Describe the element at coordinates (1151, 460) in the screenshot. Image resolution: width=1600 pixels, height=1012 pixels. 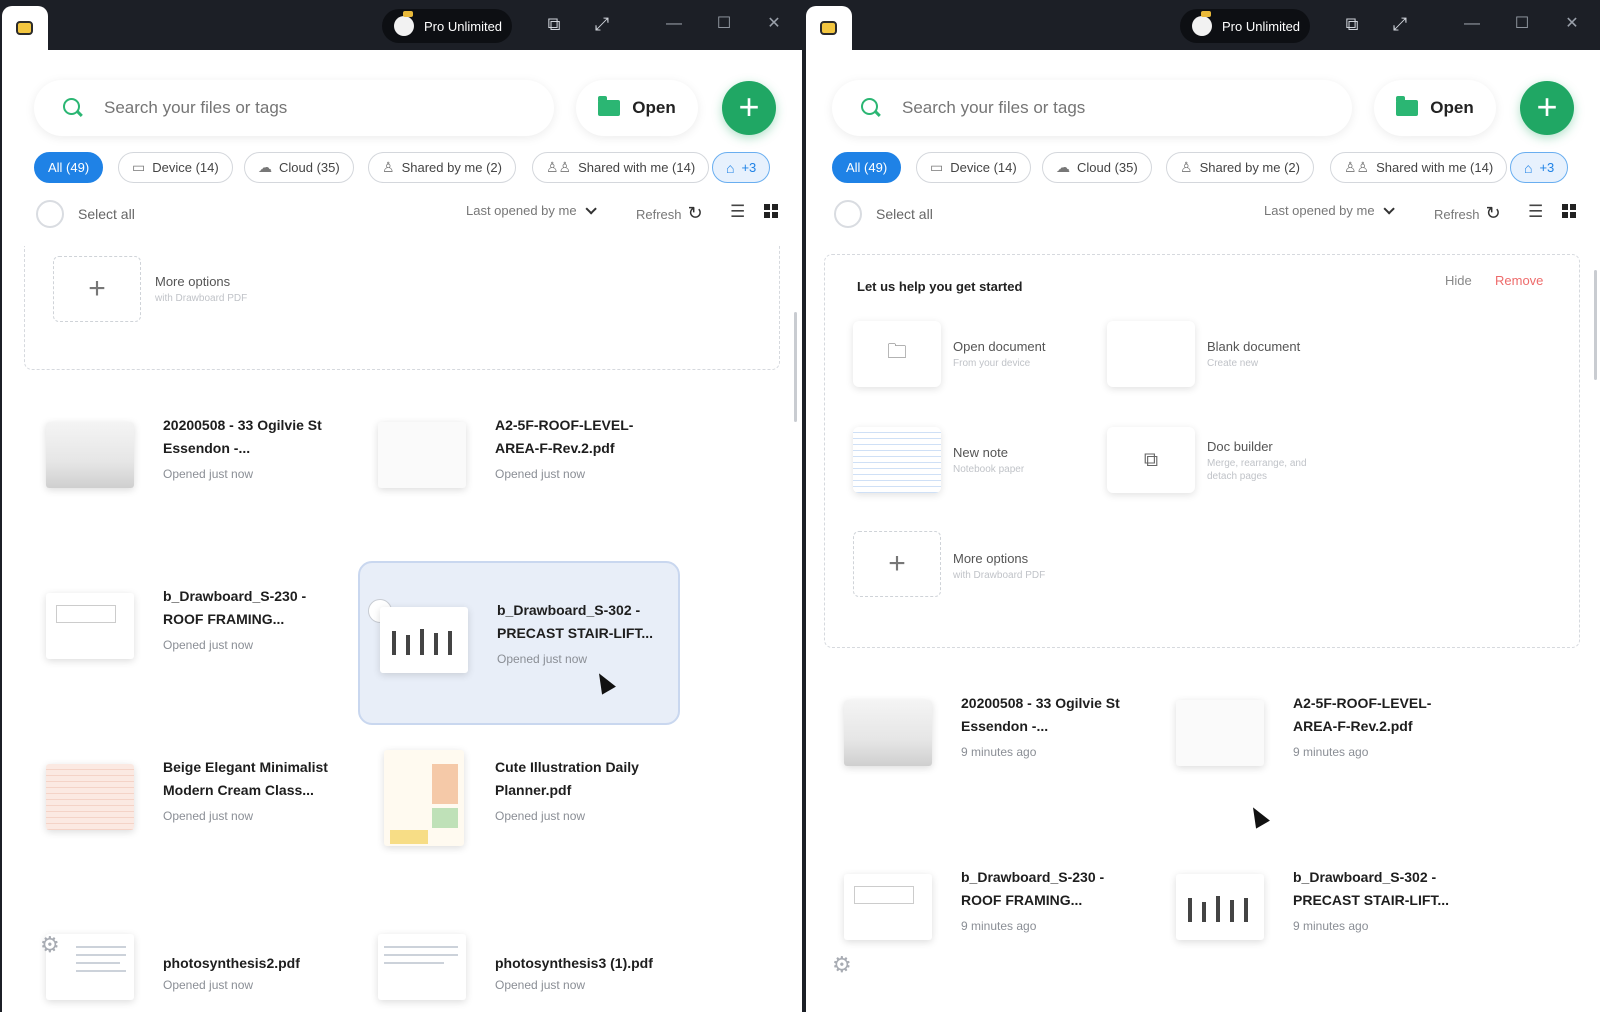
I see `doc-builder-tile: ⧉` at that location.